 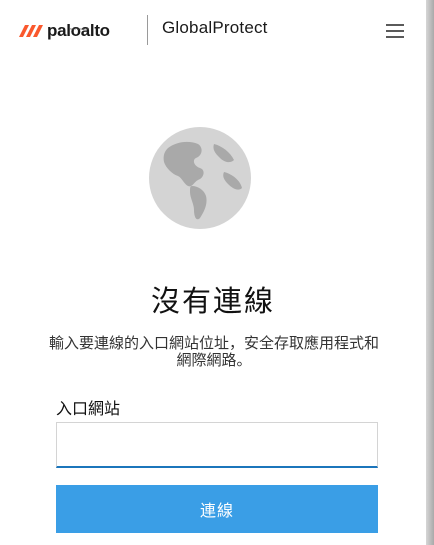 I want to click on app-title: GlobalProtect, so click(x=215, y=27).